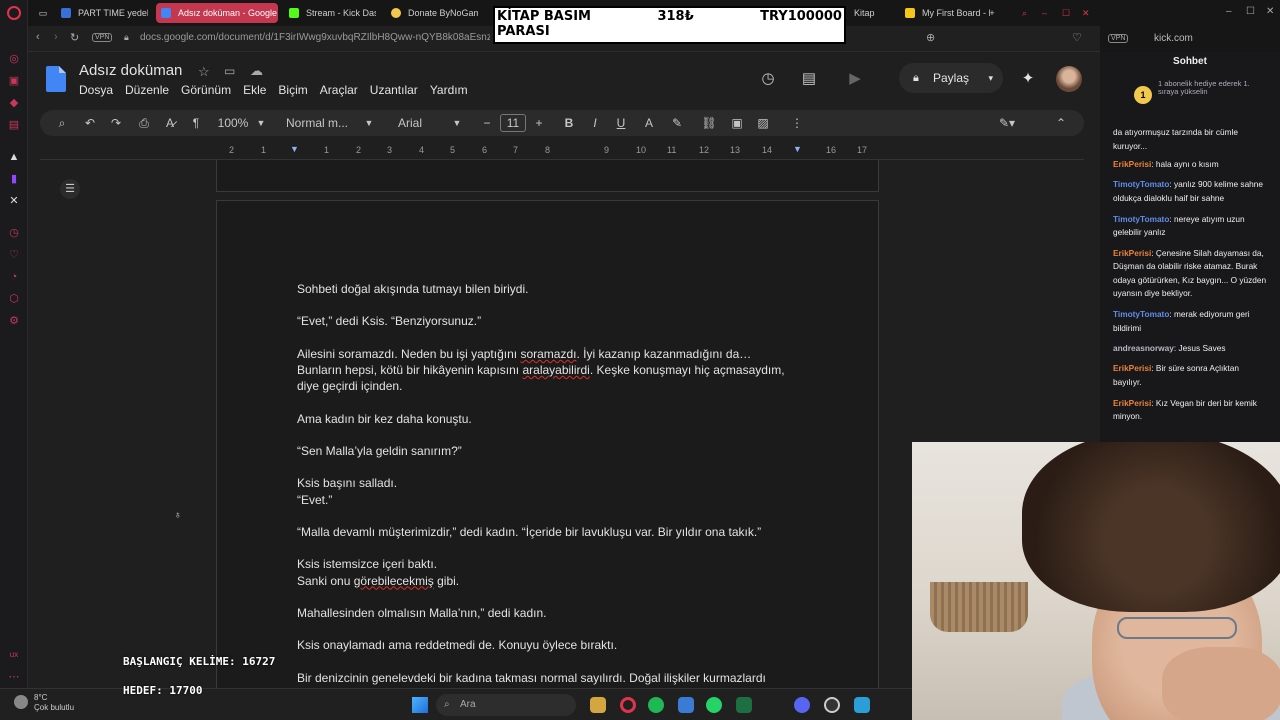  I want to click on font-size-input: 11, so click(513, 123).